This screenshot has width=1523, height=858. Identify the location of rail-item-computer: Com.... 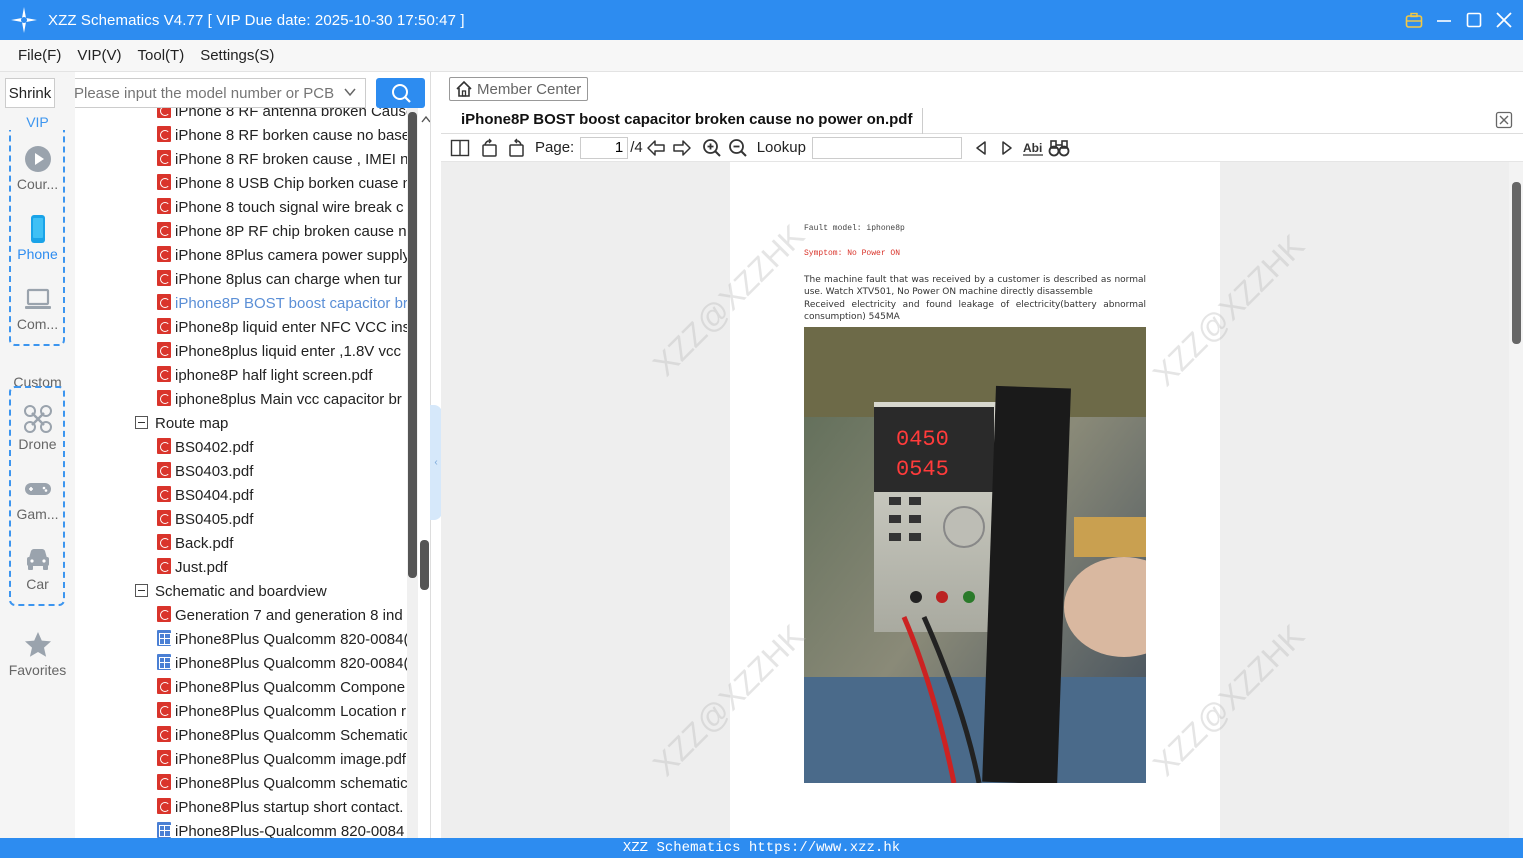
(37, 308).